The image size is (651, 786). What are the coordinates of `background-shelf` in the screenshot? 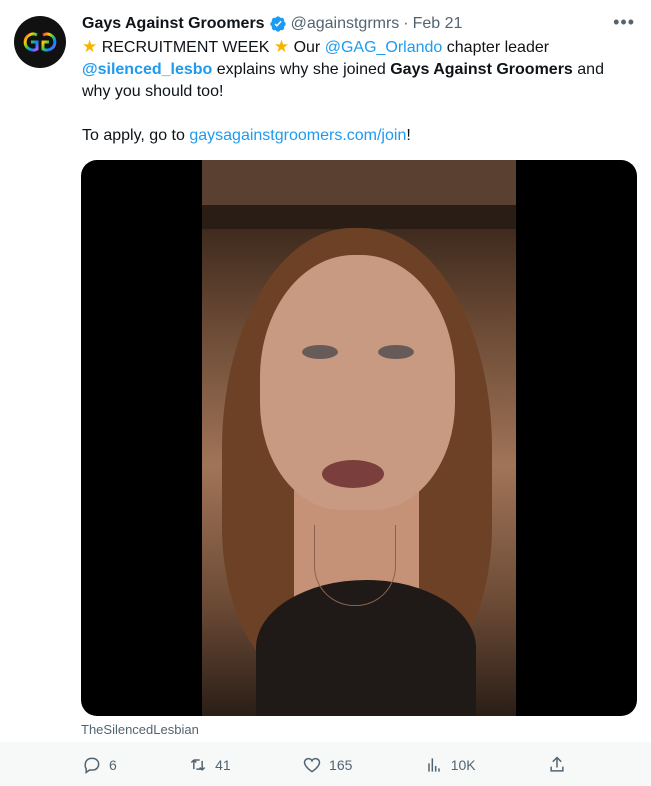 It's located at (359, 217).